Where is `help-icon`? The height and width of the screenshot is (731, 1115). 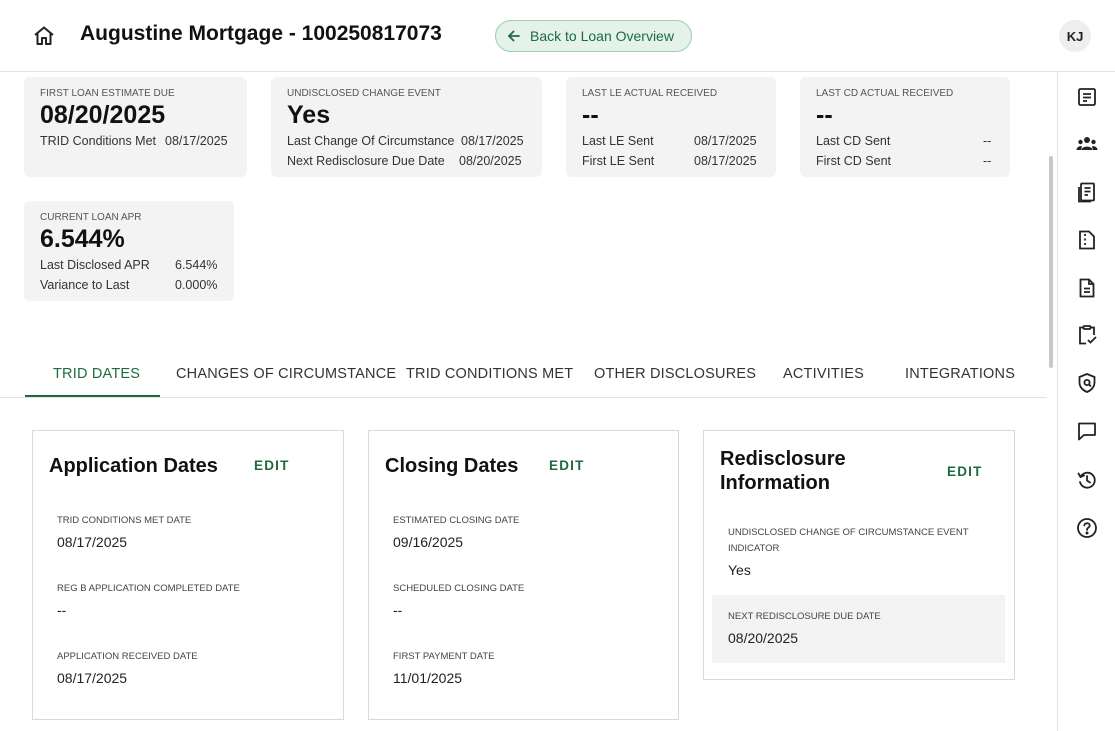
help-icon is located at coordinates (1087, 528).